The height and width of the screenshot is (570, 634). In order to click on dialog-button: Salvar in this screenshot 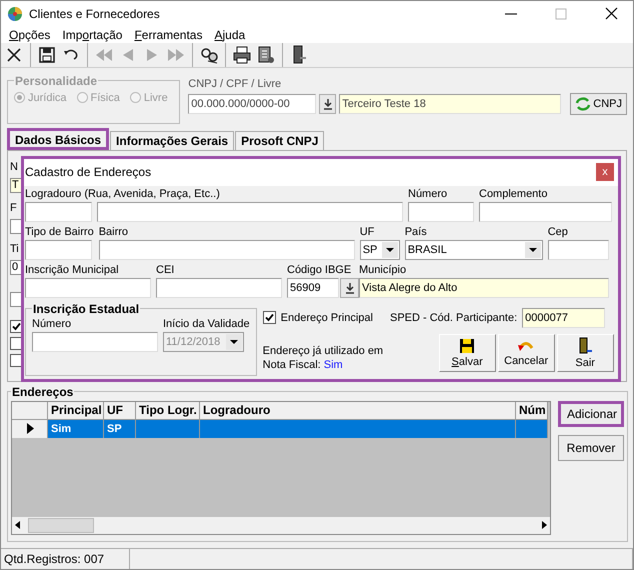, I will do `click(467, 353)`.